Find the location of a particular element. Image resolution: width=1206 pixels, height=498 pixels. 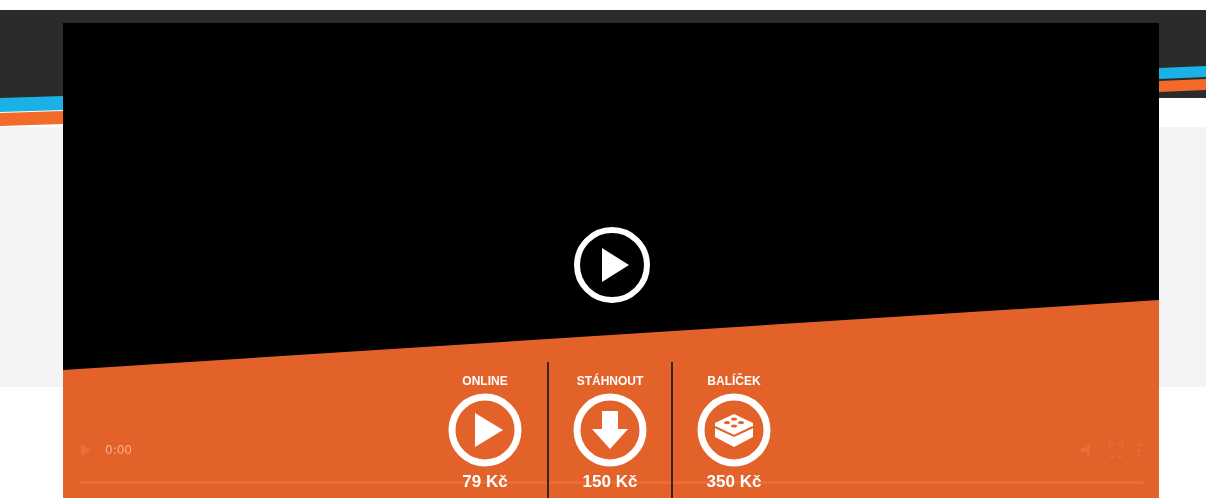

price: 79 Kč is located at coordinates (485, 482).